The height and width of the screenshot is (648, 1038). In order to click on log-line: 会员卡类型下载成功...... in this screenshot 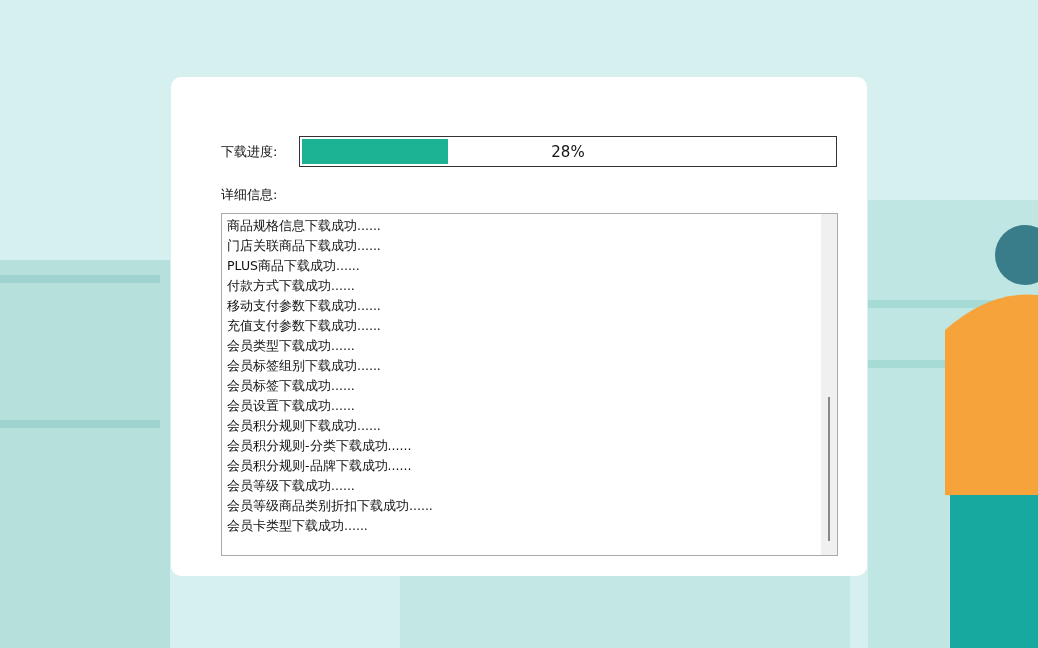, I will do `click(298, 526)`.